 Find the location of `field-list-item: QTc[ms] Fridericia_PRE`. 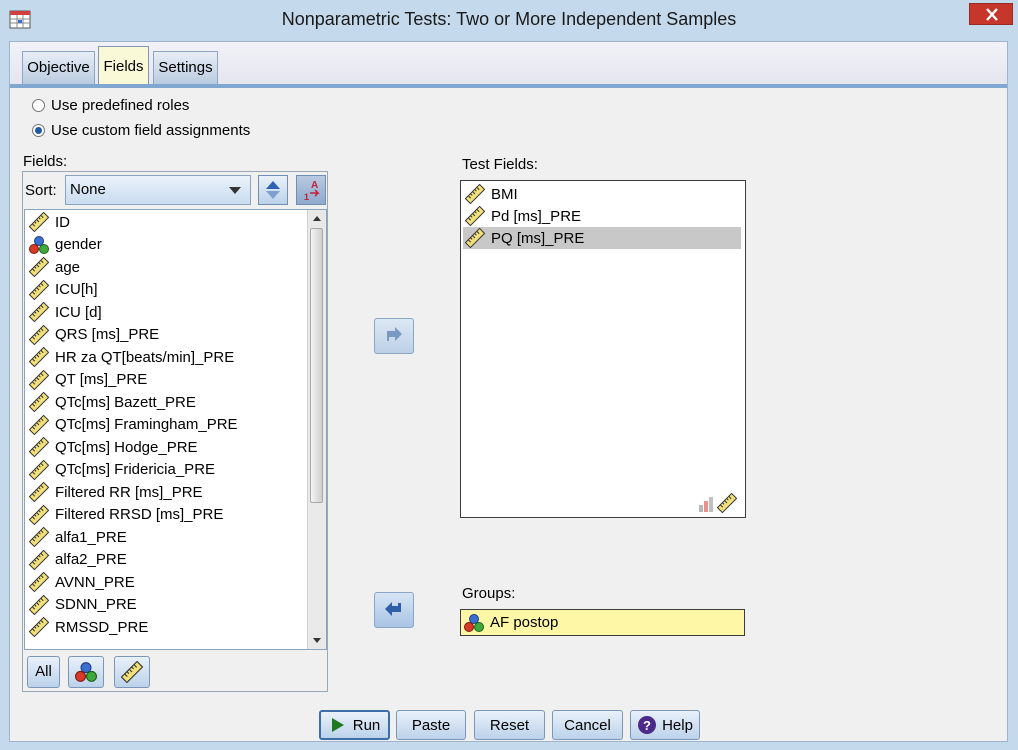

field-list-item: QTc[ms] Fridericia_PRE is located at coordinates (175, 470).